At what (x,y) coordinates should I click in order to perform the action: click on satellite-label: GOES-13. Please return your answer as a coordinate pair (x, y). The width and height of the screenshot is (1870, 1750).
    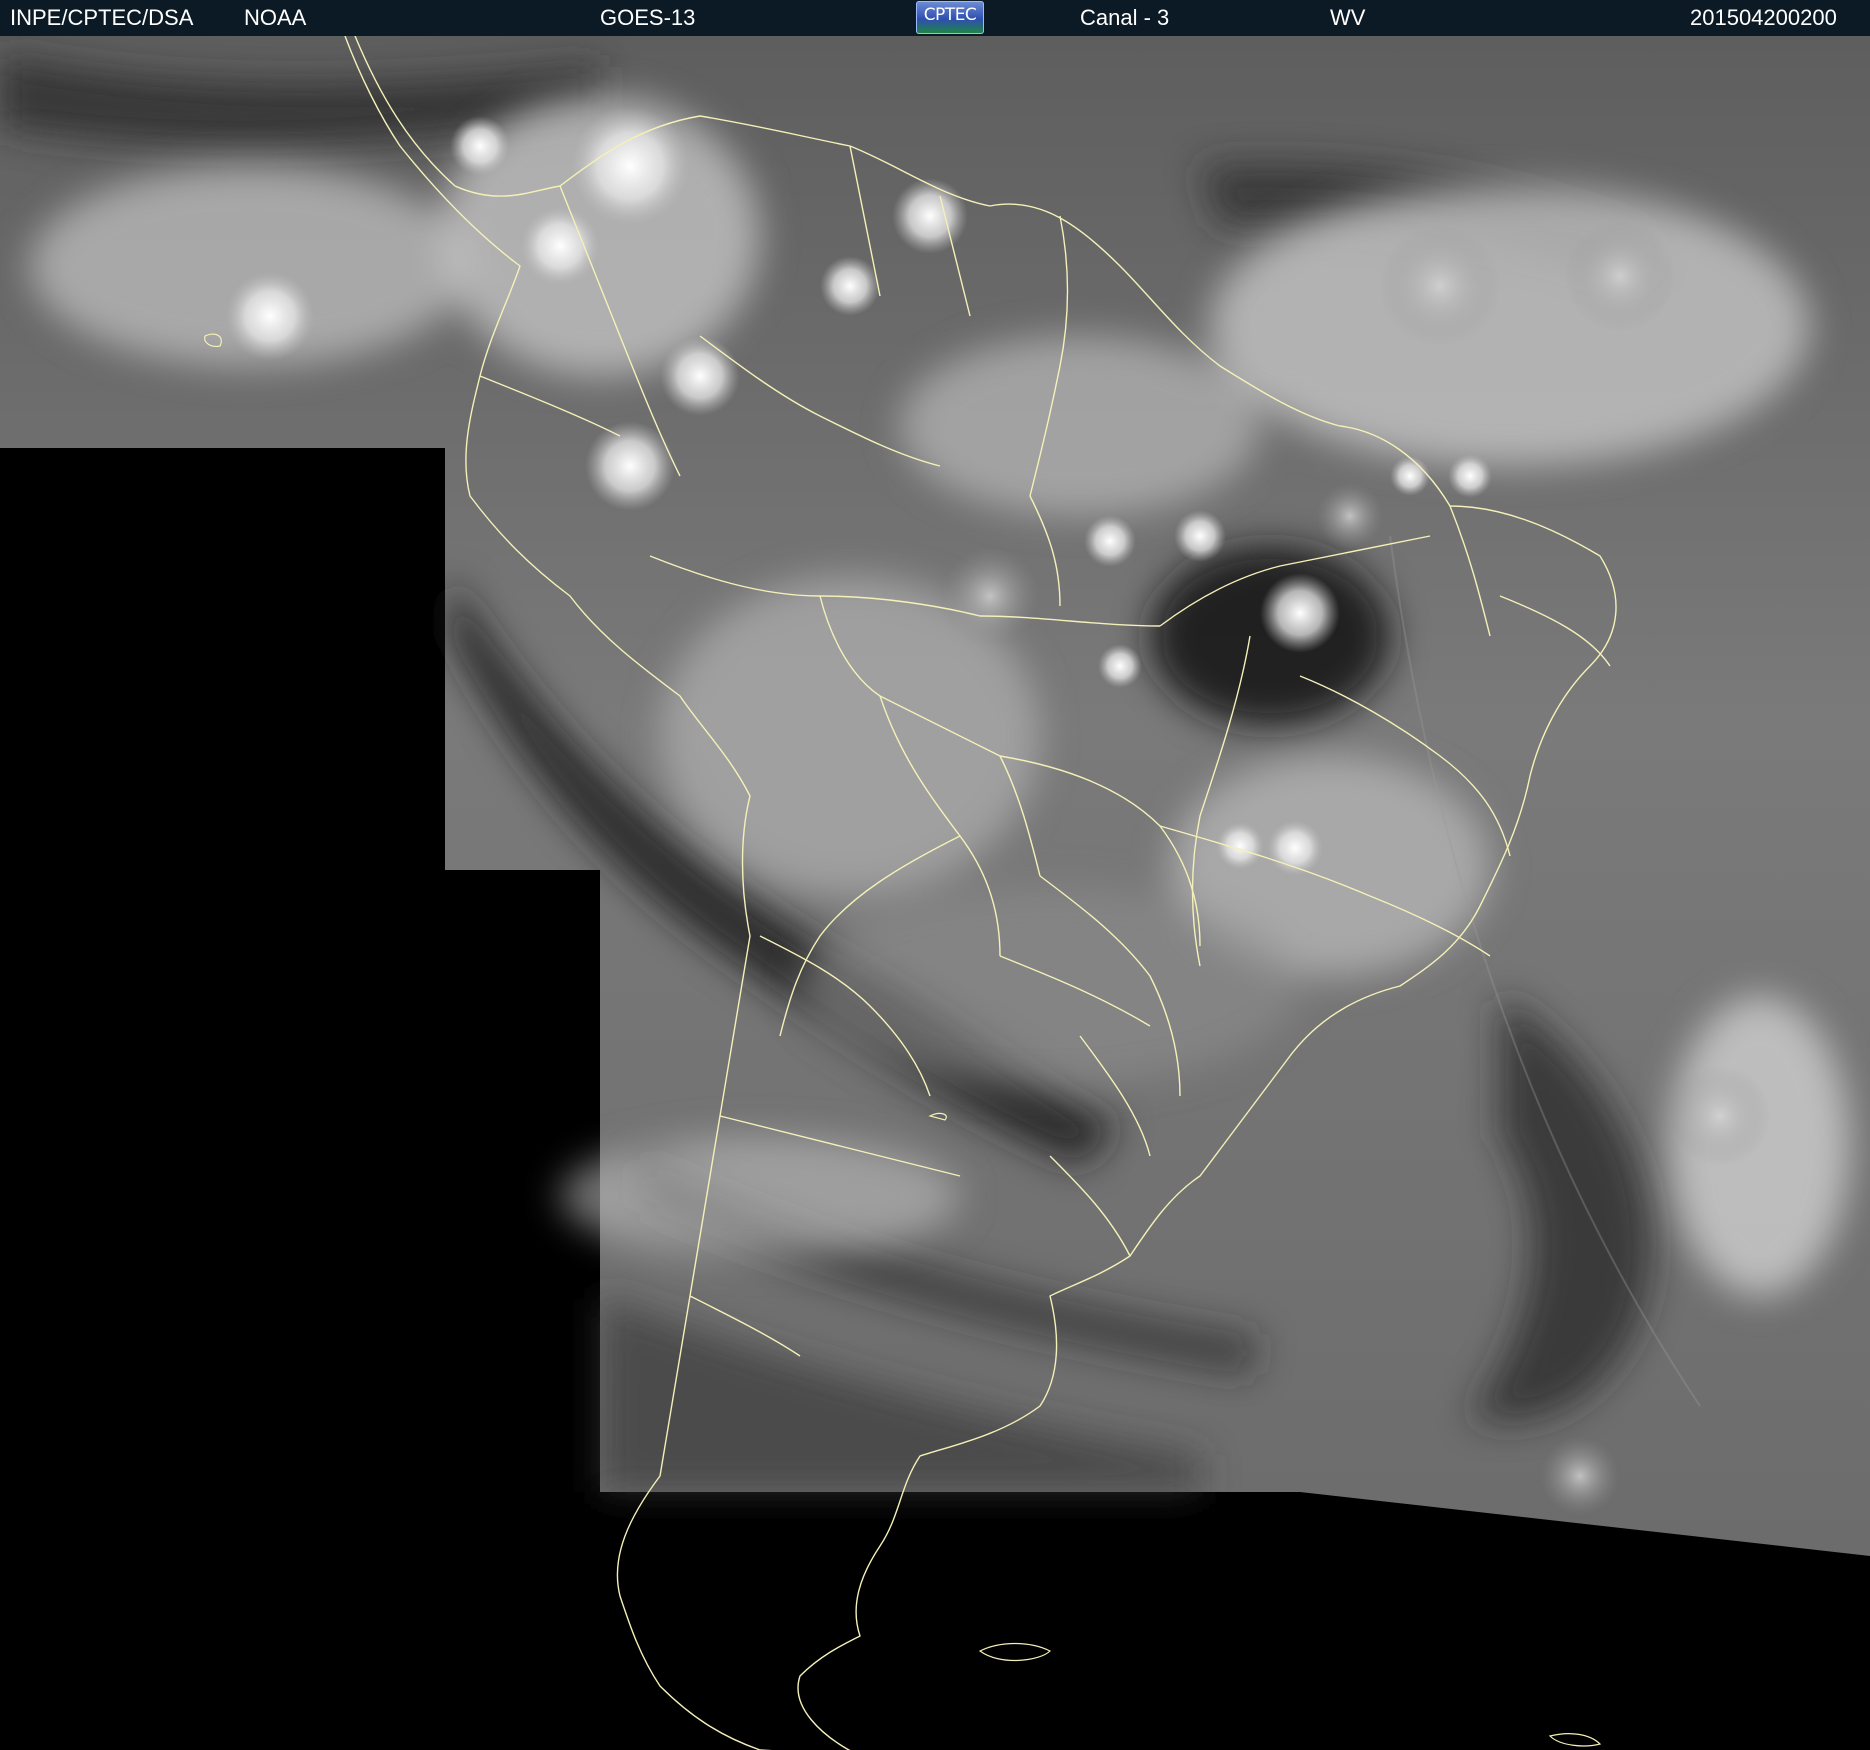
    Looking at the image, I should click on (648, 17).